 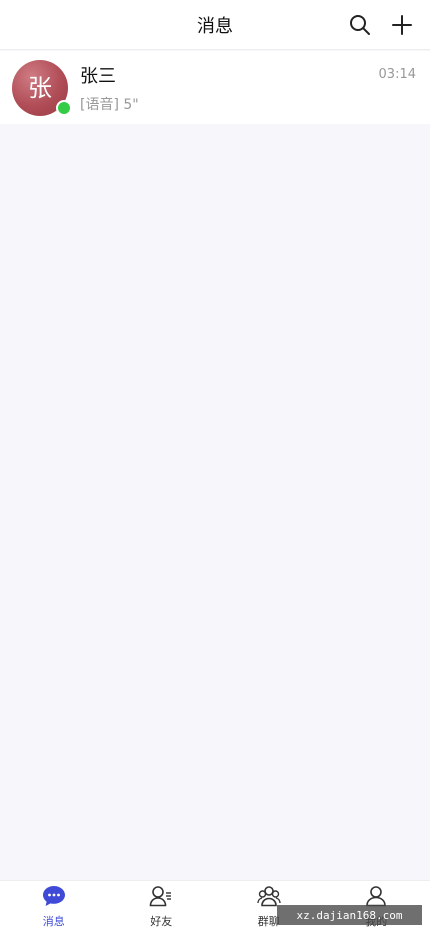 I want to click on tab-label: 消息, so click(x=53, y=921).